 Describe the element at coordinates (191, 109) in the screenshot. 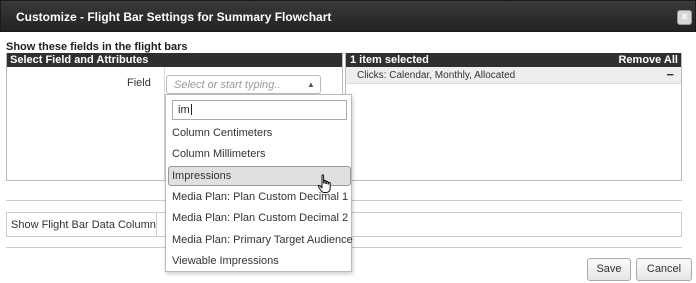

I see `text-cursor` at that location.